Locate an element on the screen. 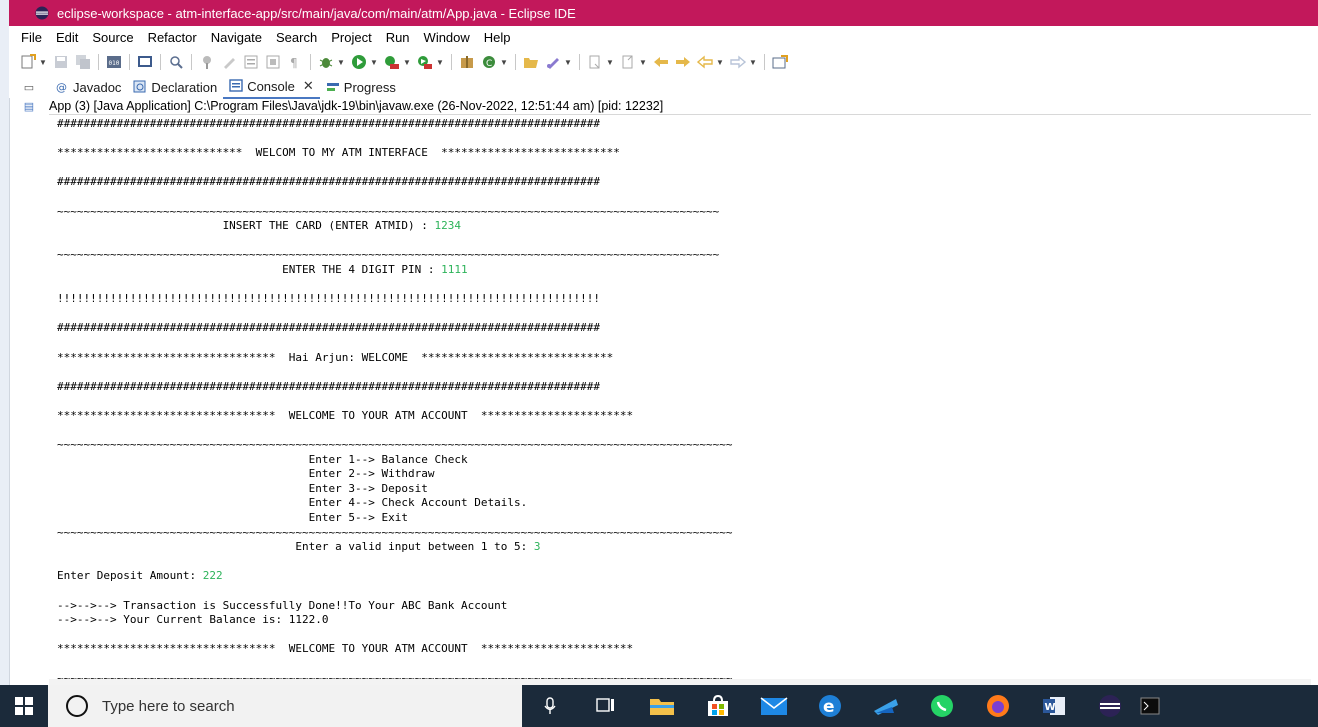 The image size is (1318, 727). svg-text: e is located at coordinates (829, 707).